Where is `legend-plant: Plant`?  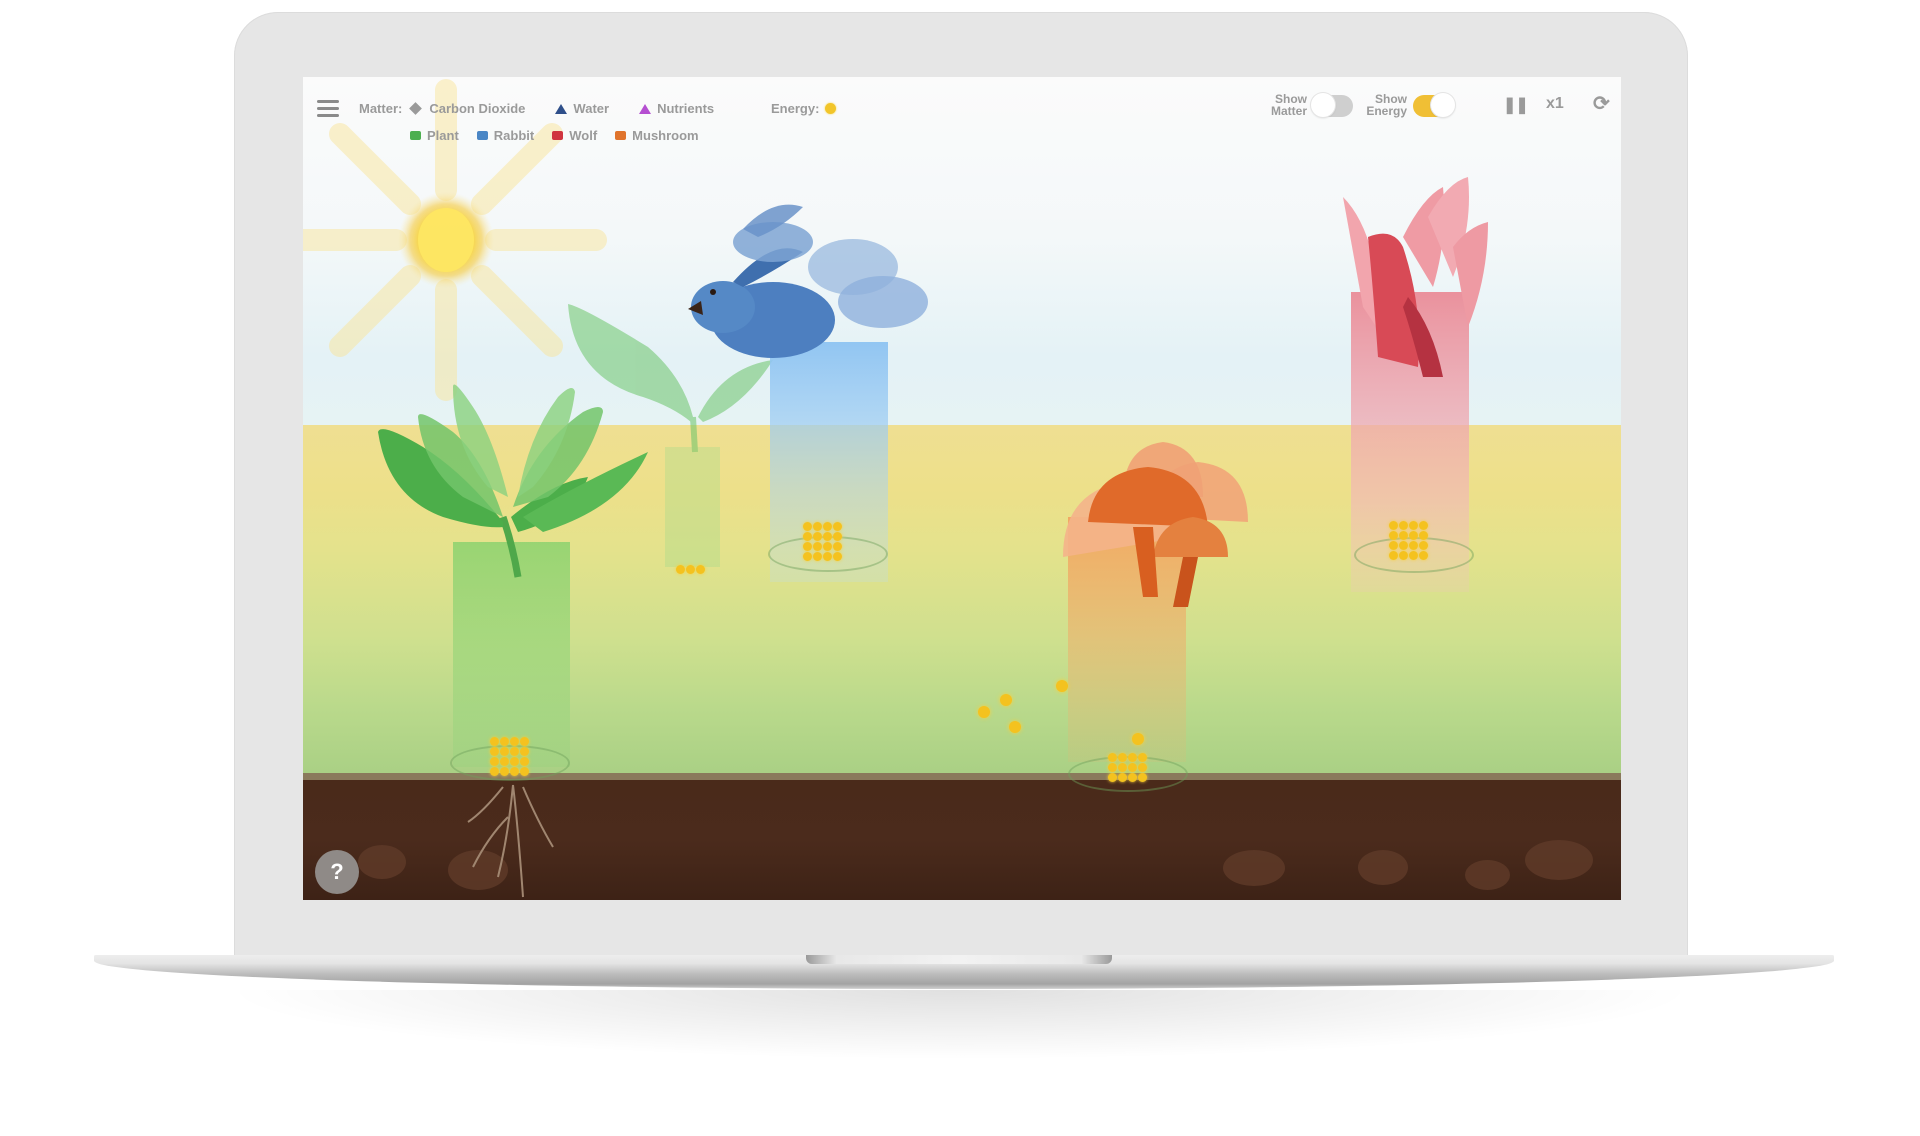
legend-plant: Plant is located at coordinates (443, 135).